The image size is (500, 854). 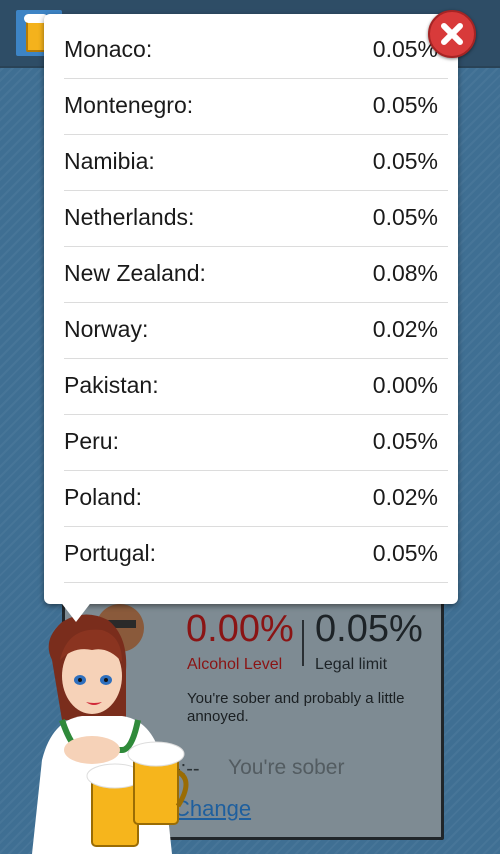 What do you see at coordinates (110, 729) in the screenshot?
I see `barmaid-mascot-illustration` at bounding box center [110, 729].